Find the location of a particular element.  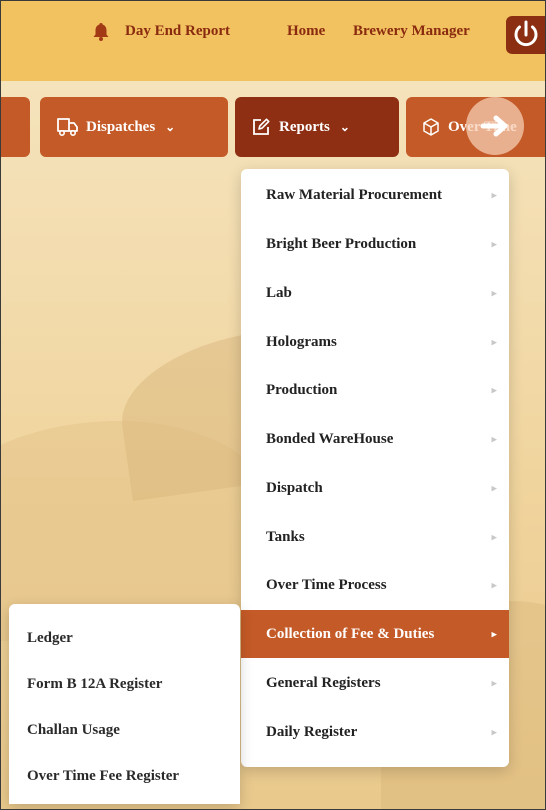

top-header: Day End Report Home Brewery Manager is located at coordinates (273, 41).